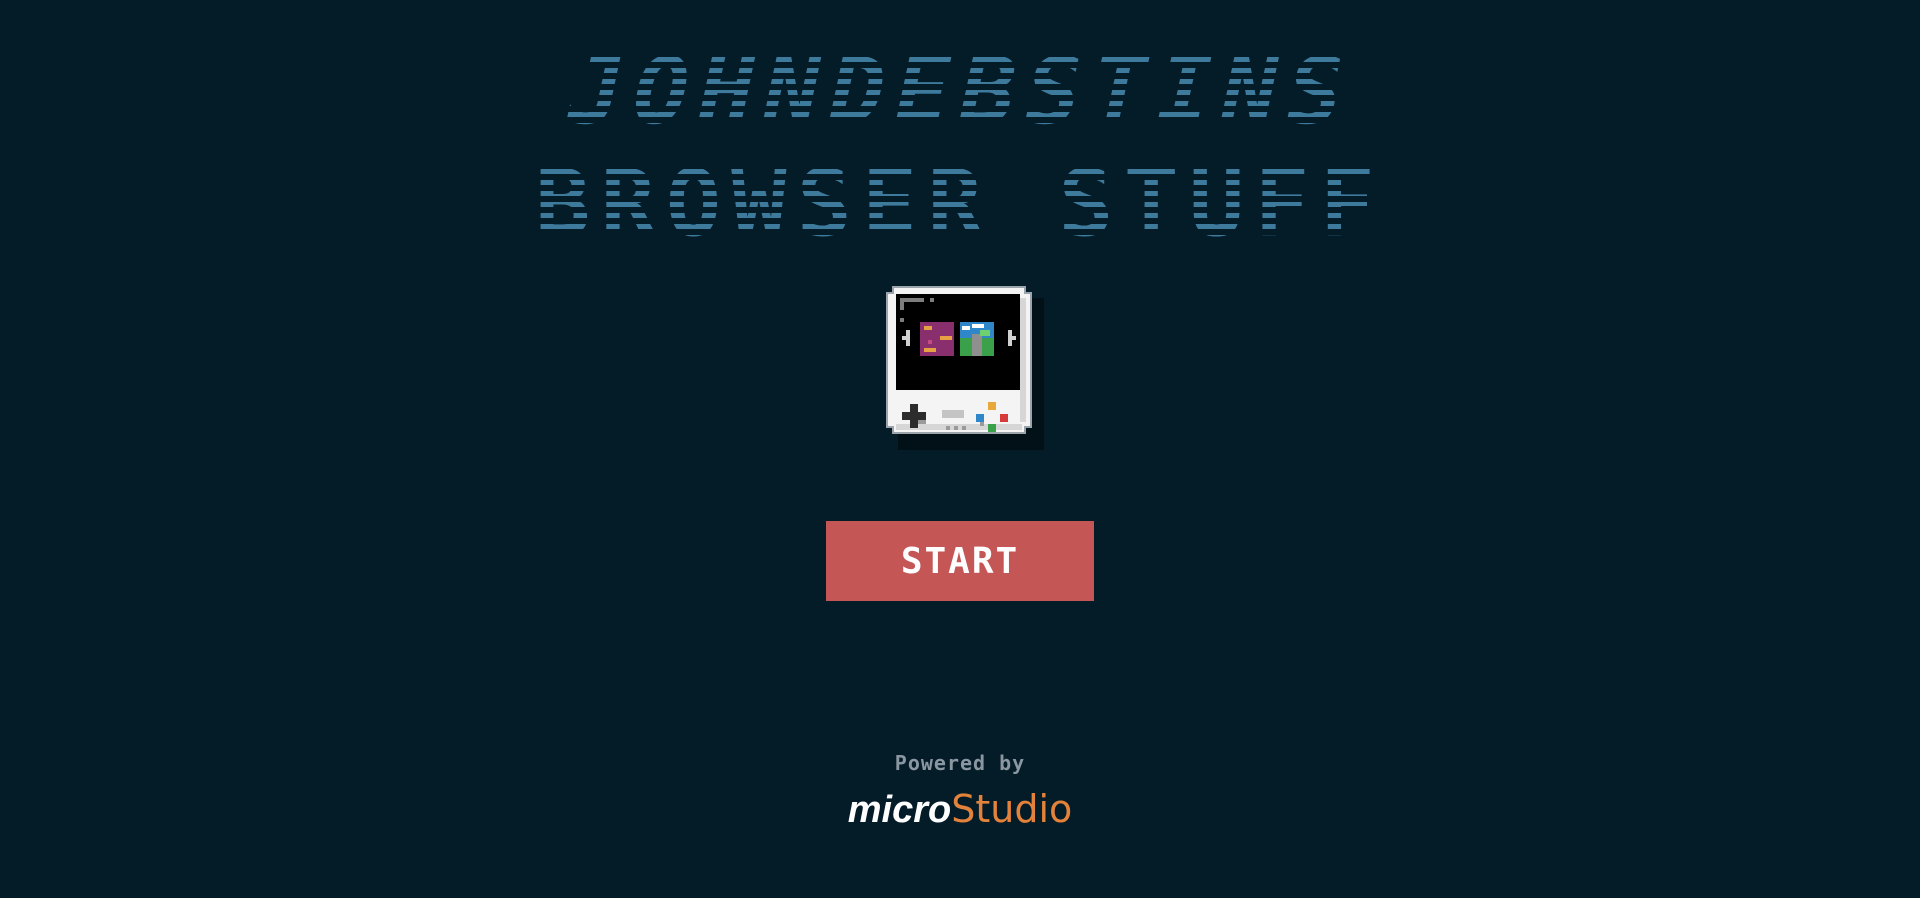 This screenshot has width=1920, height=898. What do you see at coordinates (960, 763) in the screenshot?
I see `powered-by-text: Powered by` at bounding box center [960, 763].